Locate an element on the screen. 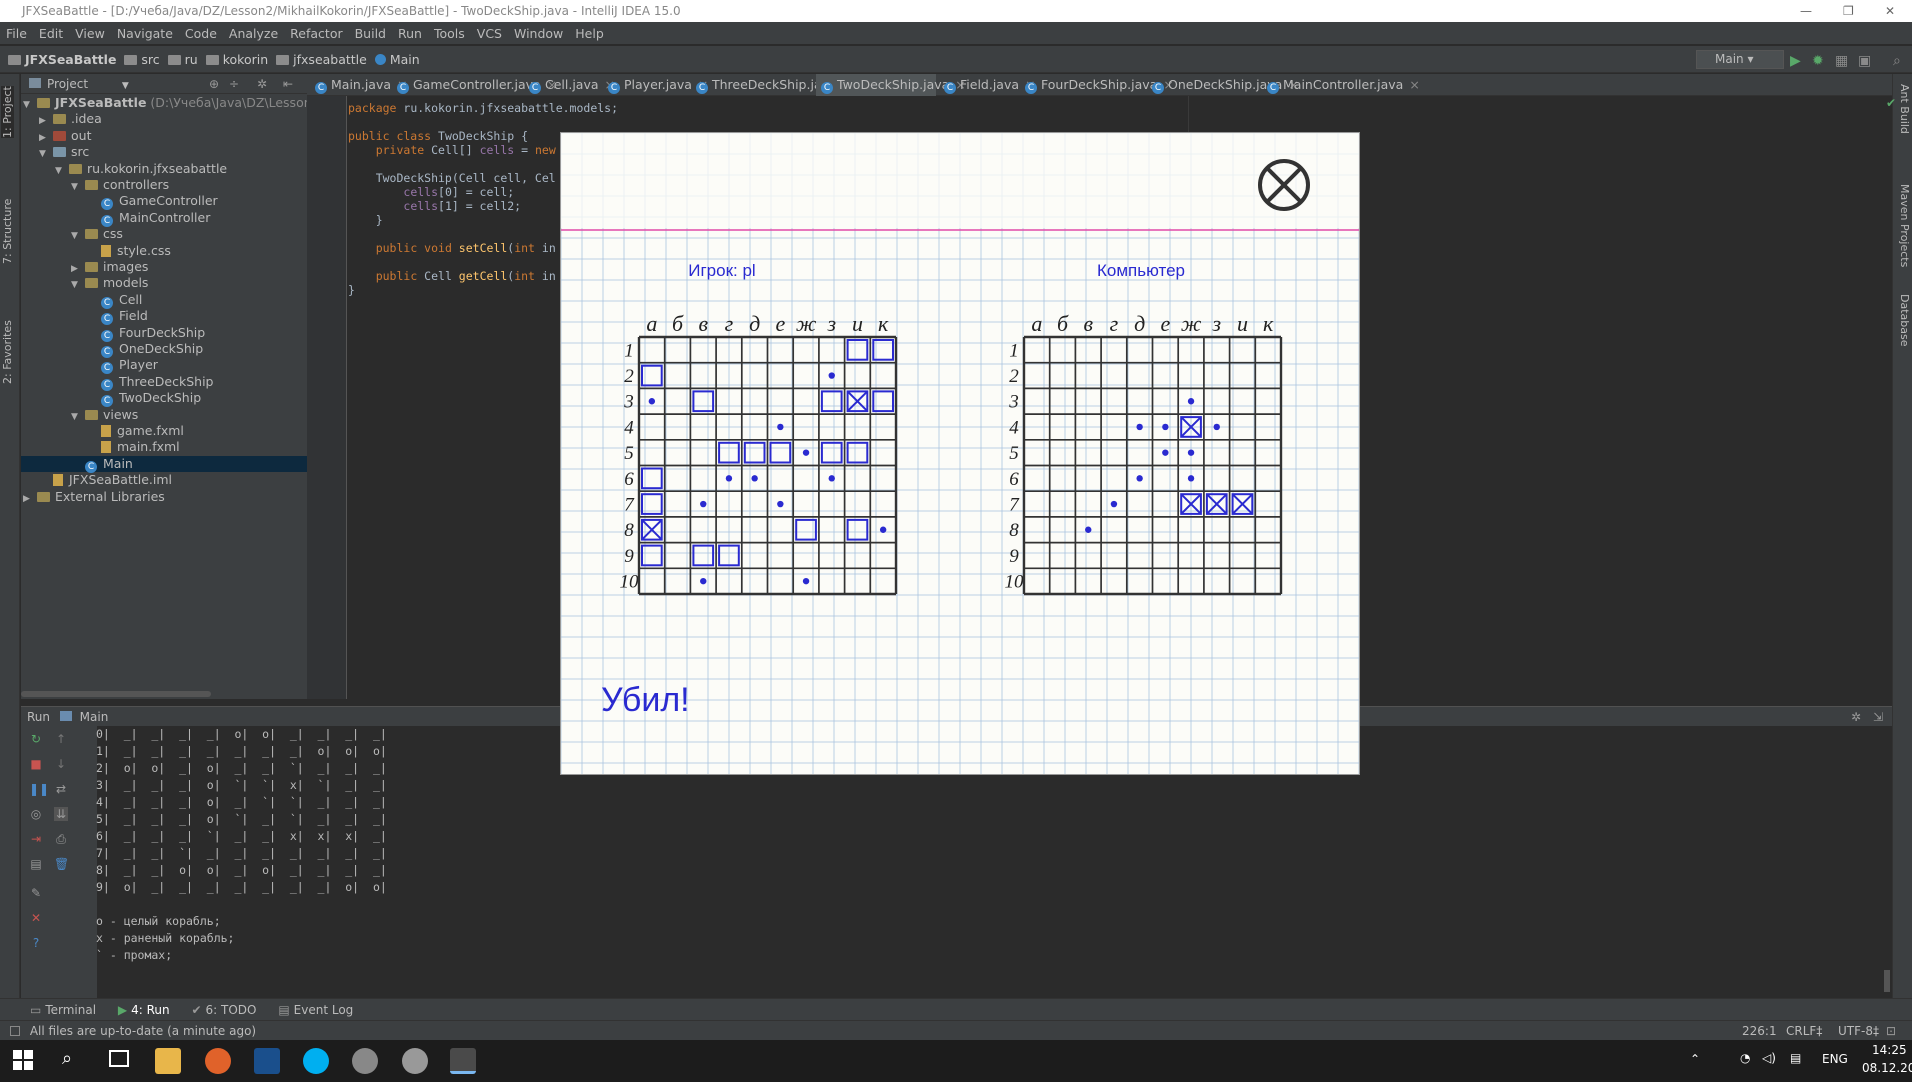  network-icon: ◔ is located at coordinates (1745, 1058).